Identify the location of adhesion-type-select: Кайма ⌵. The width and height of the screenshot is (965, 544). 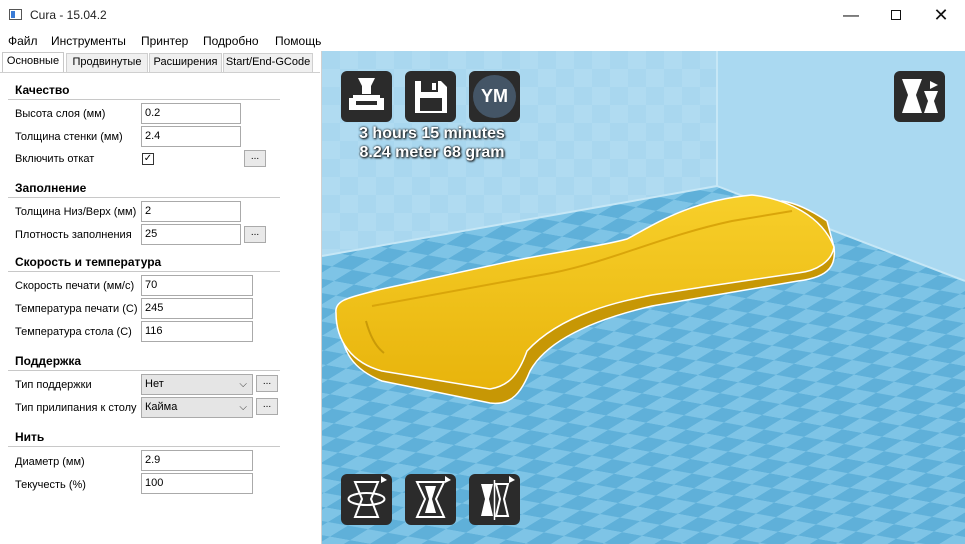
(197, 407).